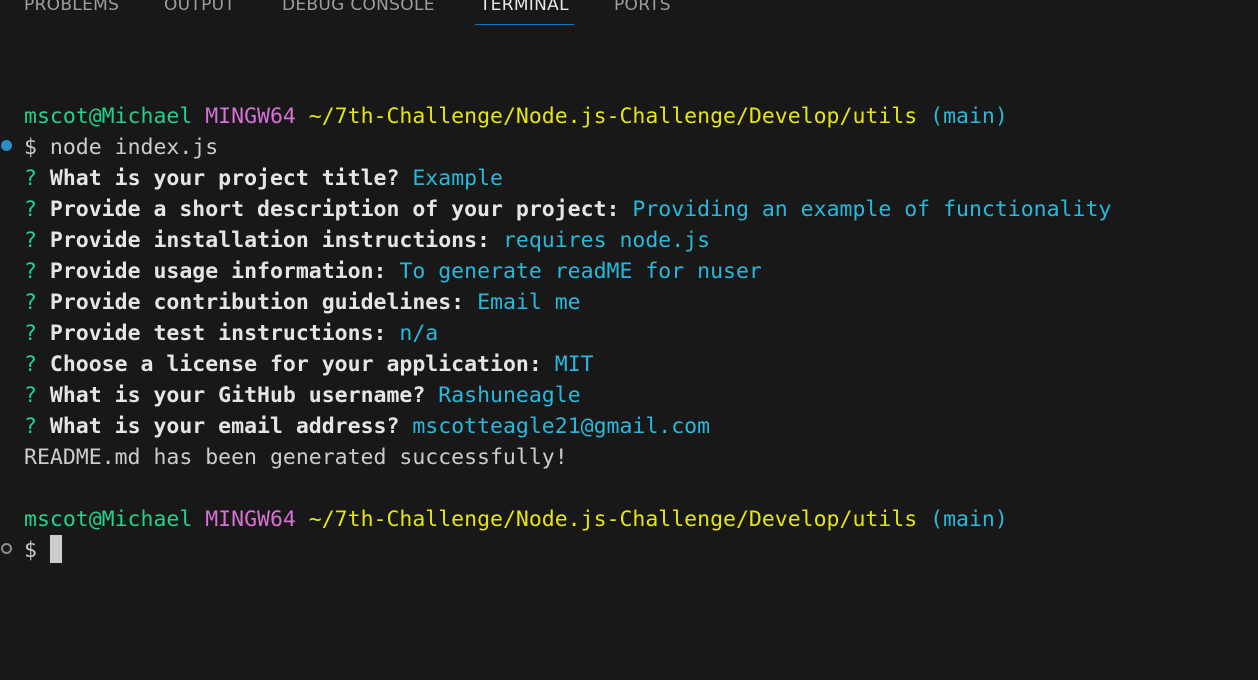 The height and width of the screenshot is (680, 1258). What do you see at coordinates (529, 302) in the screenshot?
I see `answer-text: Email me` at bounding box center [529, 302].